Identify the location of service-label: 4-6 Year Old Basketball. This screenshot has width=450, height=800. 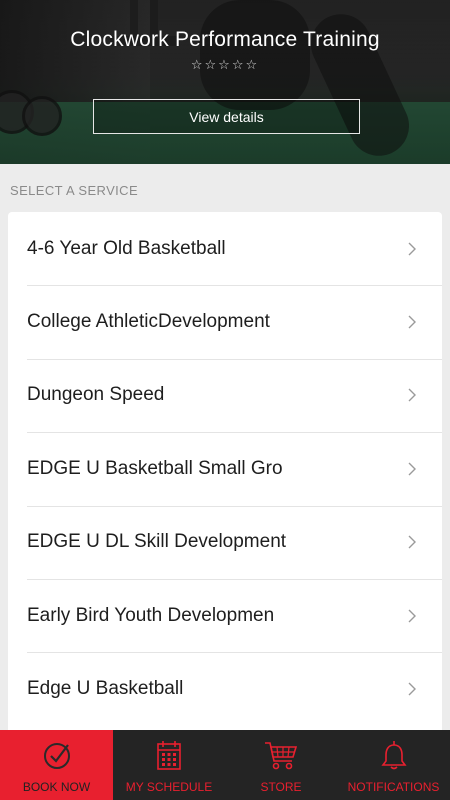
(126, 248).